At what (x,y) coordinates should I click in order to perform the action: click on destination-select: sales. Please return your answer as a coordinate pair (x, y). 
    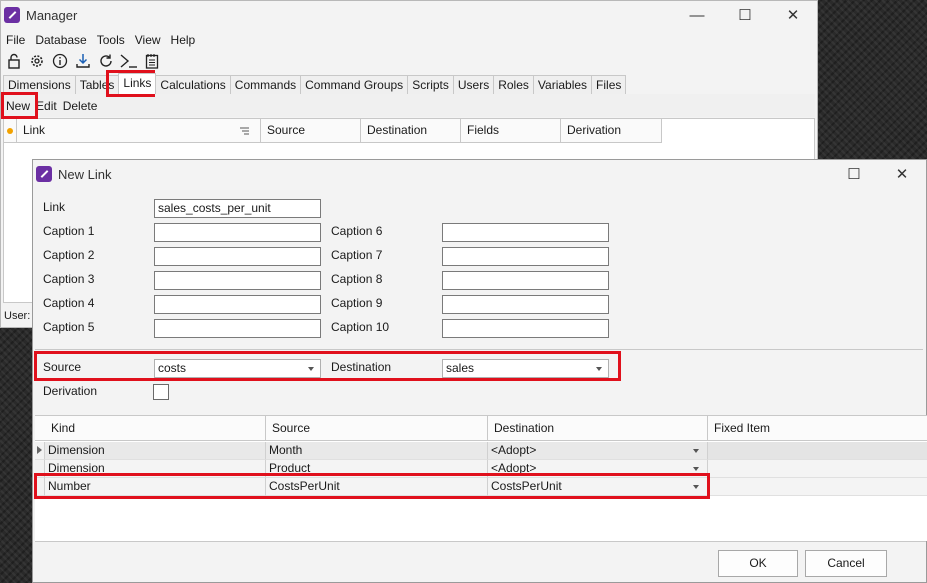
    Looking at the image, I should click on (525, 368).